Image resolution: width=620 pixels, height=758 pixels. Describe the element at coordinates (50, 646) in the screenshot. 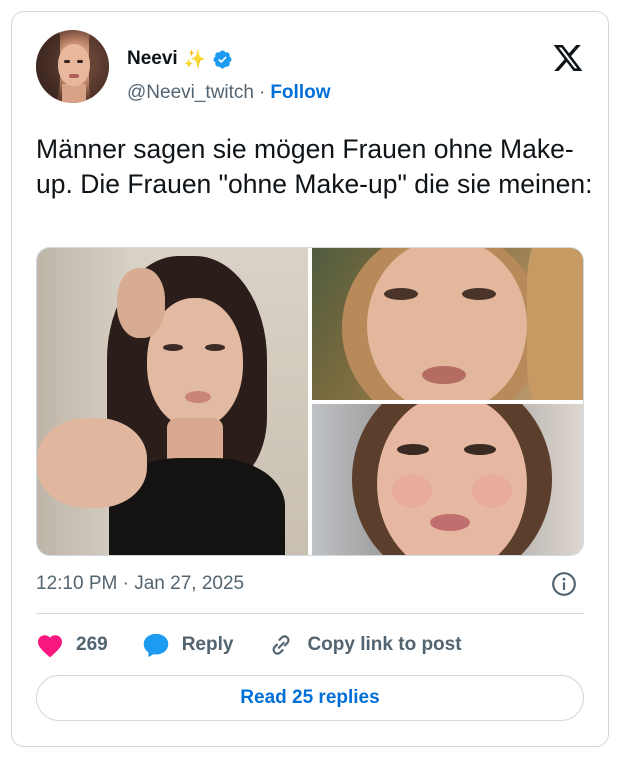

I see `heart-icon` at that location.